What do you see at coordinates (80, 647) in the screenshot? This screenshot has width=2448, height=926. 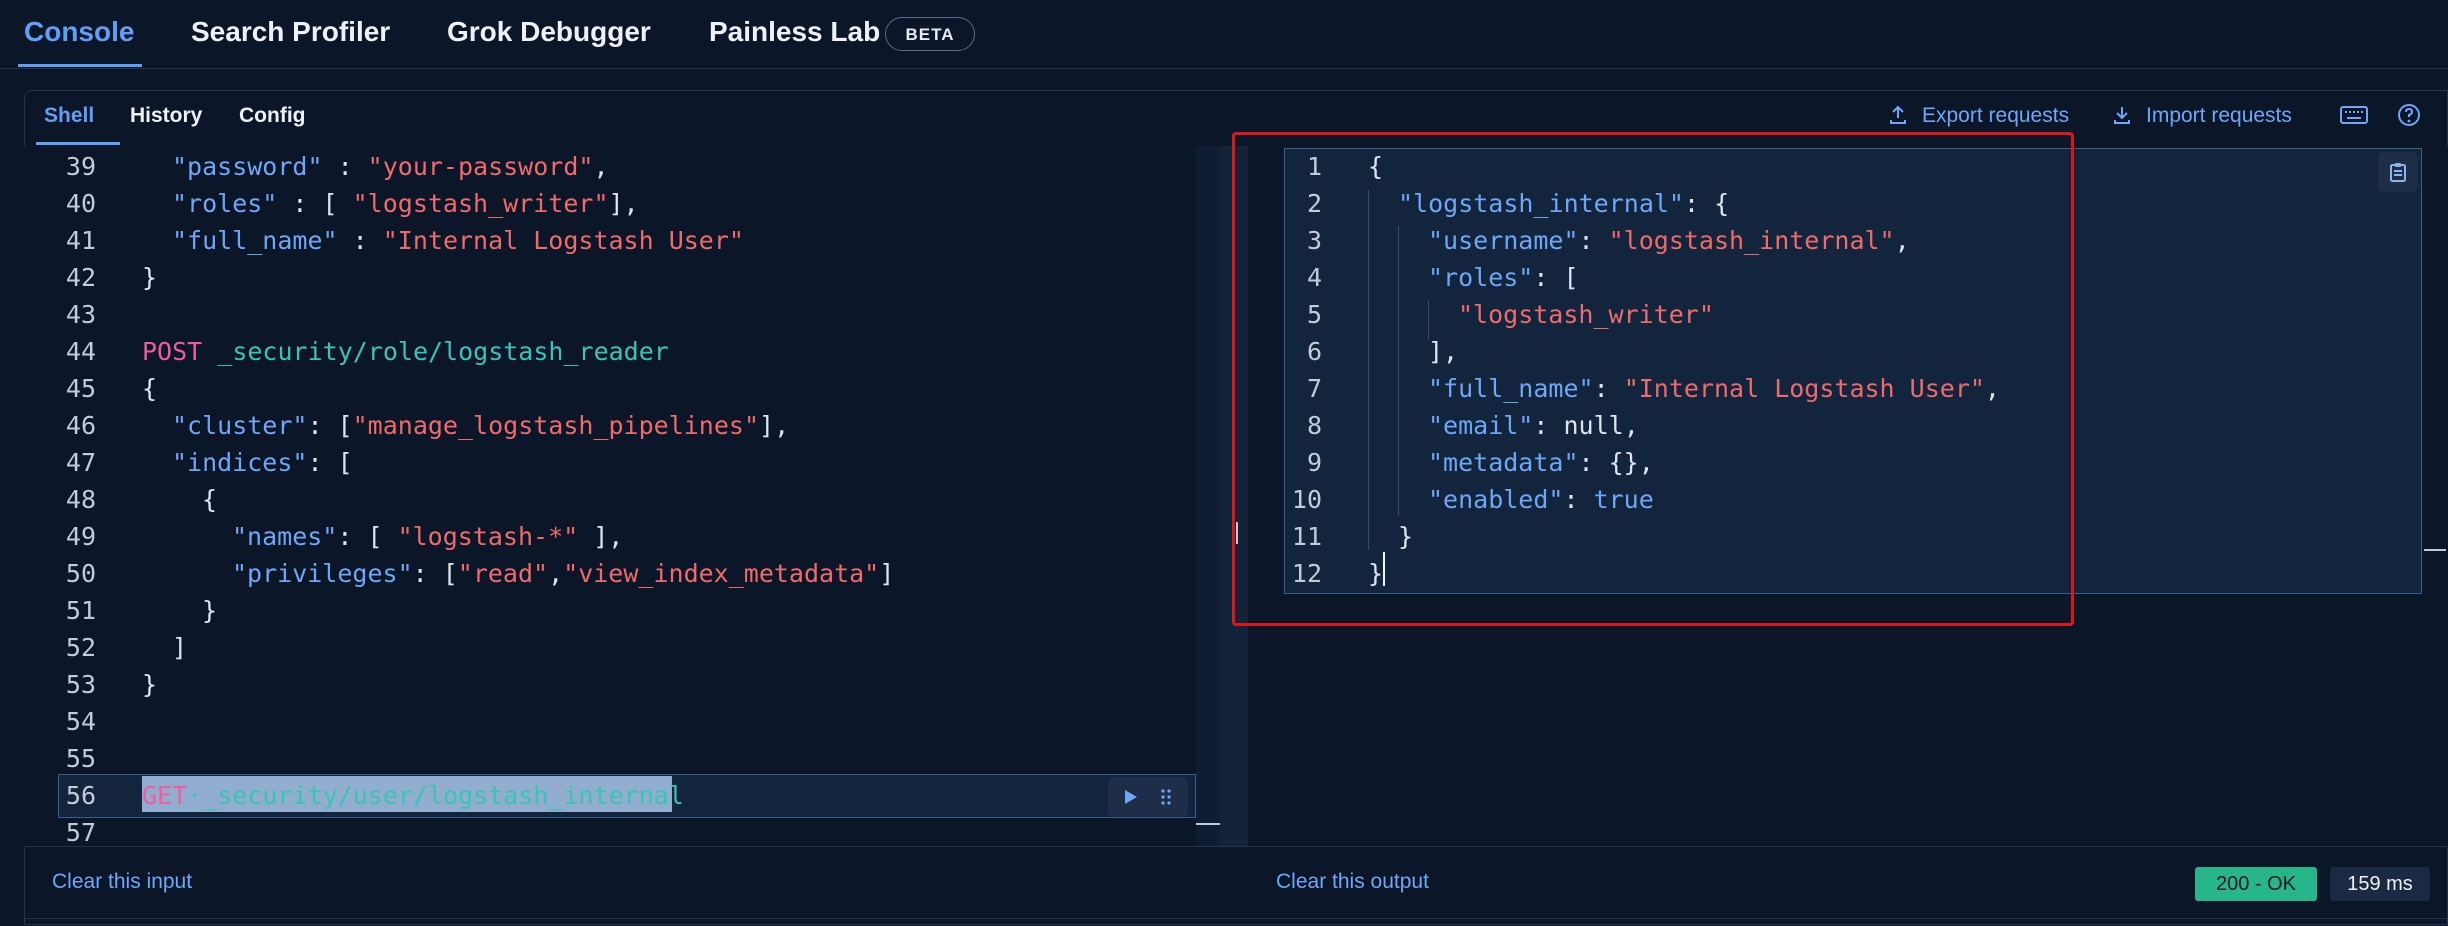 I see `line-number: 52` at bounding box center [80, 647].